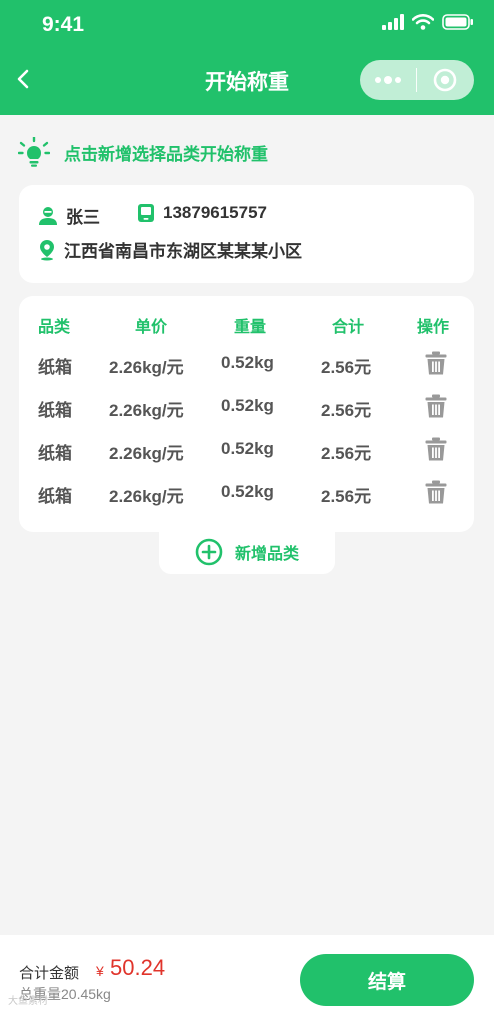  I want to click on user-info-card: 张三 13879615757 江西省南昌市东湖区某某某小区, so click(246, 234).